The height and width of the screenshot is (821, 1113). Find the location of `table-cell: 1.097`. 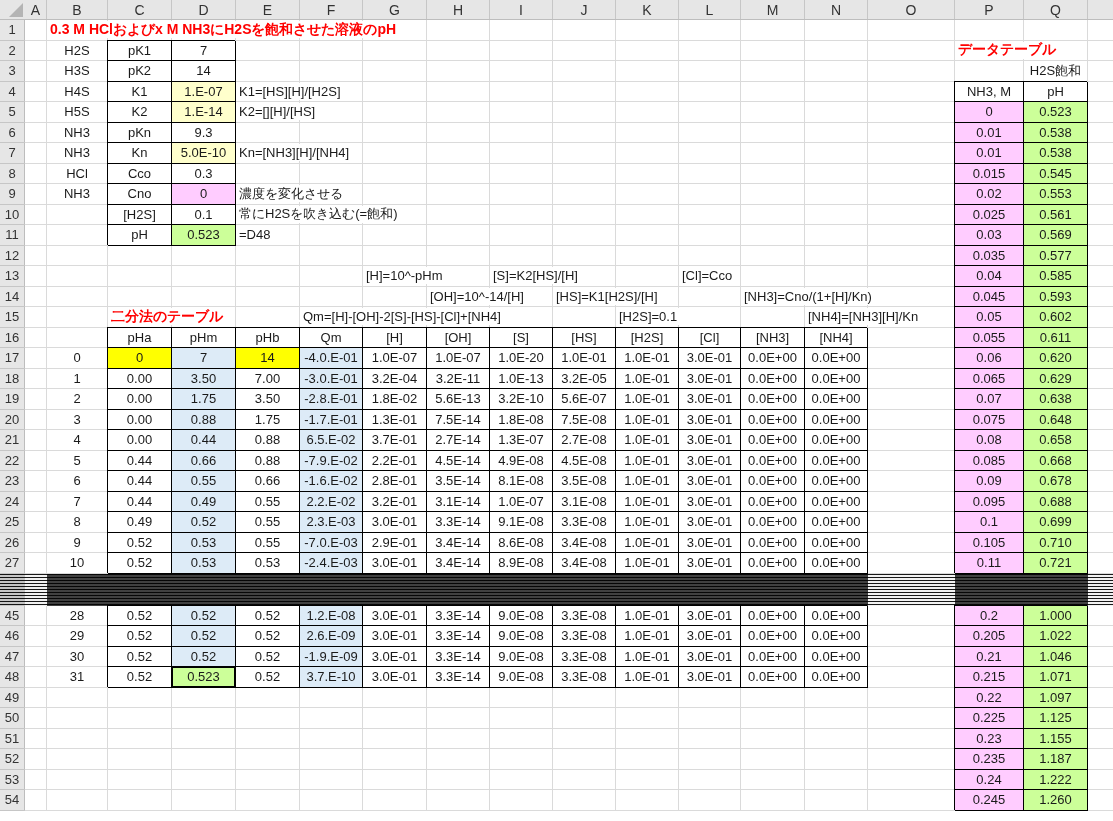

table-cell: 1.097 is located at coordinates (1056, 697).